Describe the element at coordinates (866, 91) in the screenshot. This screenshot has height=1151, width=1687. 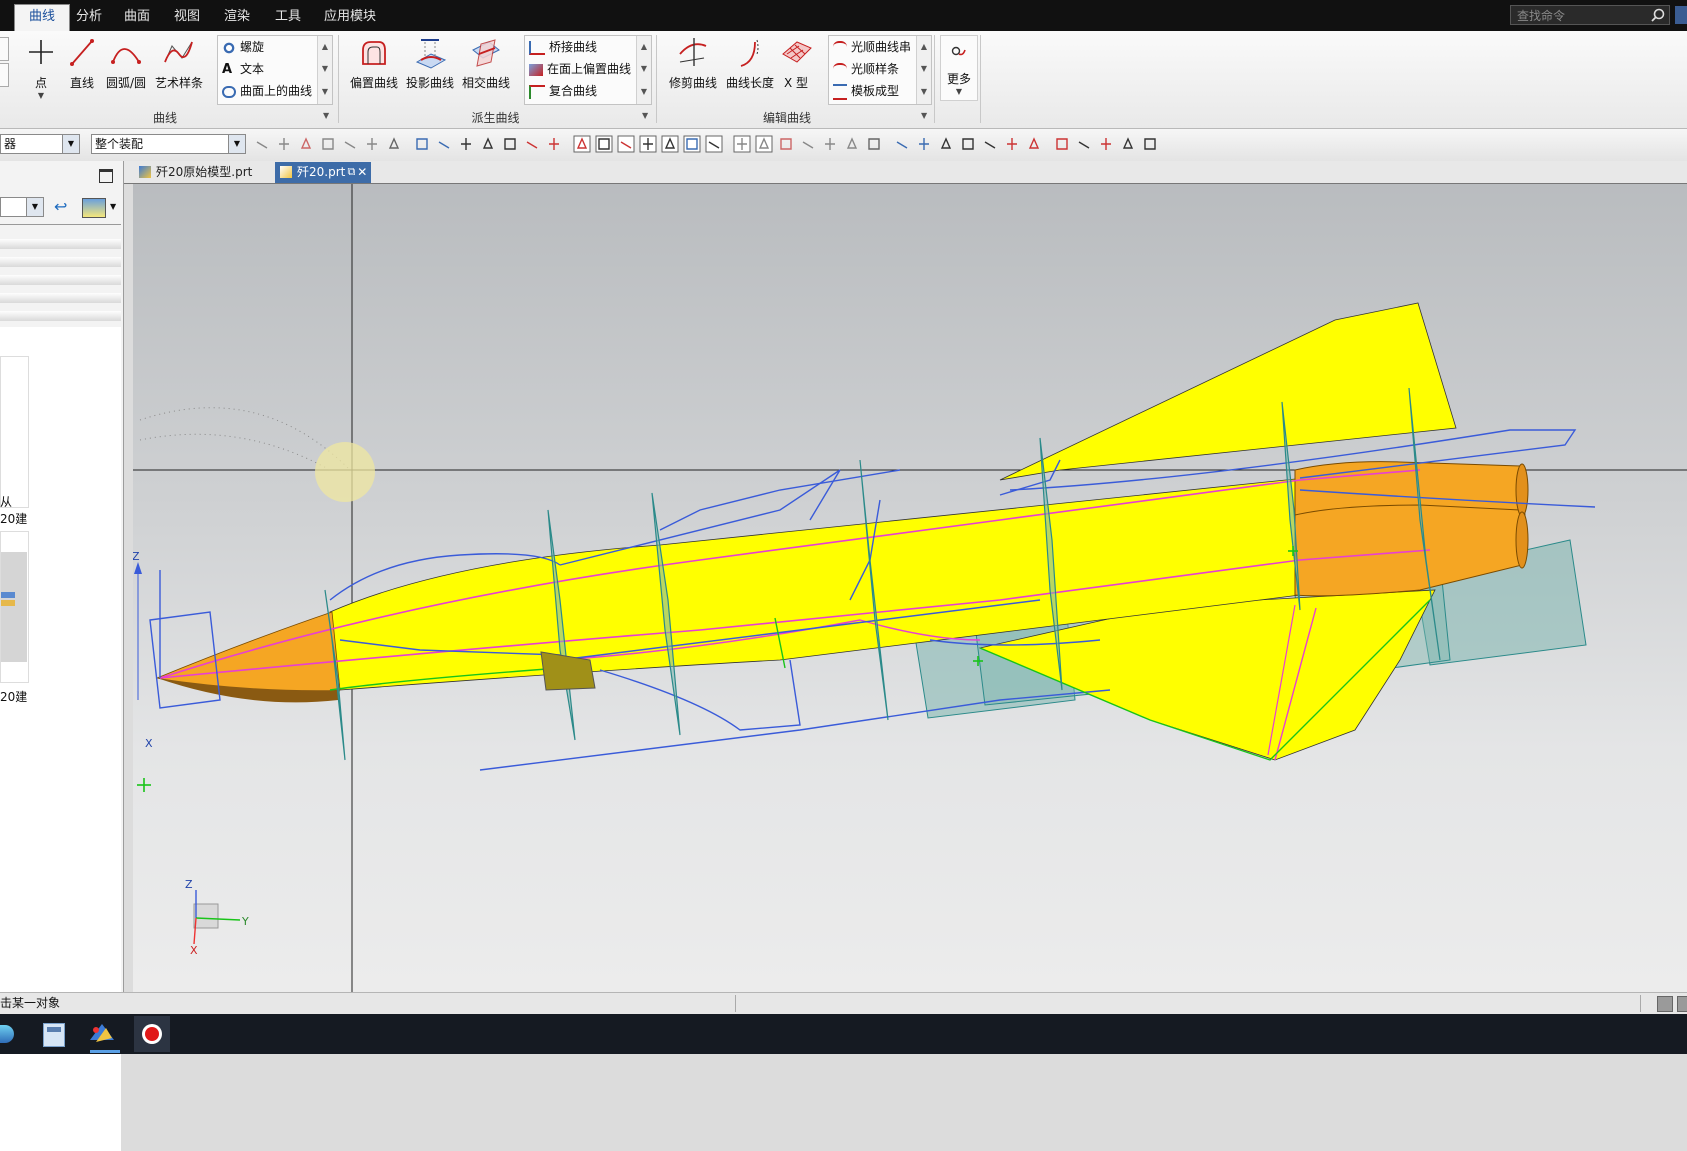
I see `shape-by-template-item: 模板成型` at that location.